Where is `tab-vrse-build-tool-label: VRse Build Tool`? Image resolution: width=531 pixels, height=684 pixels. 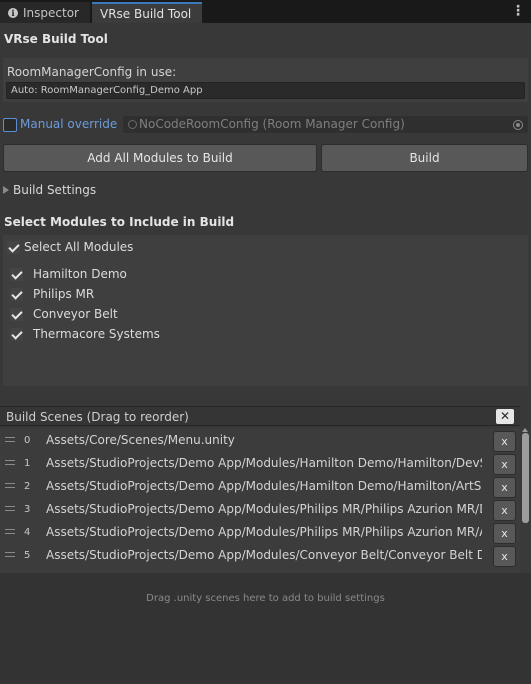 tab-vrse-build-tool-label: VRse Build Tool is located at coordinates (146, 13).